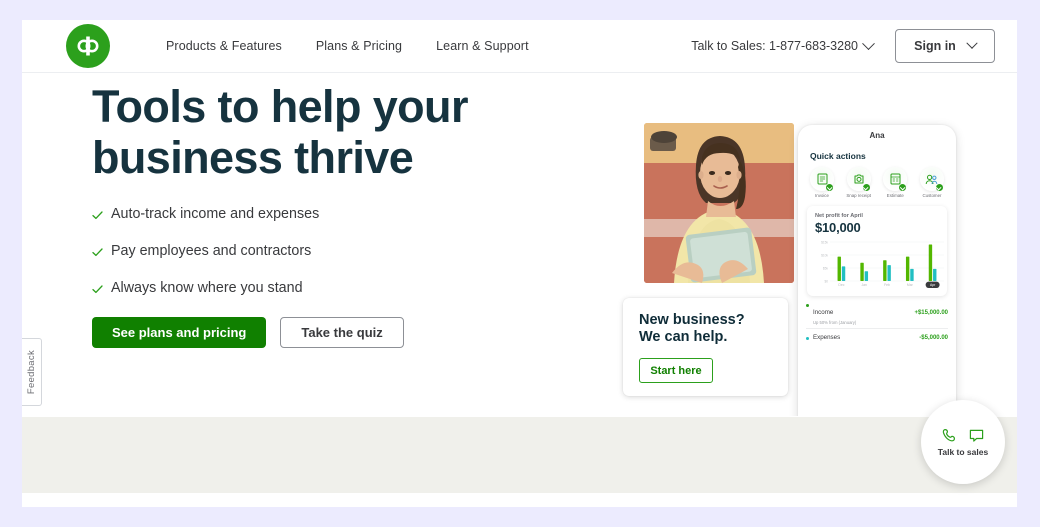 The height and width of the screenshot is (527, 1040). What do you see at coordinates (280, 106) in the screenshot?
I see `hero-title-line-1: Tools to help your` at bounding box center [280, 106].